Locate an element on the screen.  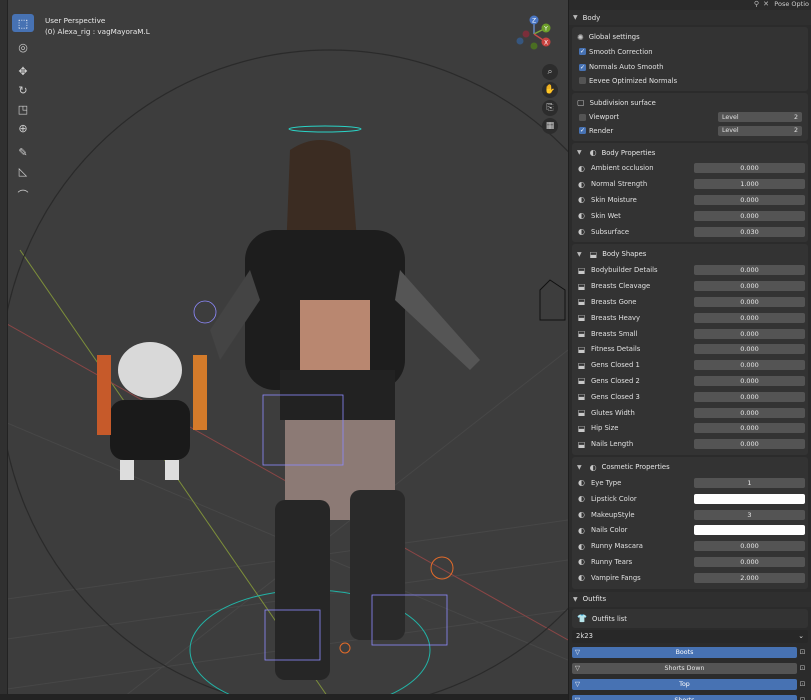
property-row: ◐ Runny Mascara 0.000 is located at coordinates (690, 546).